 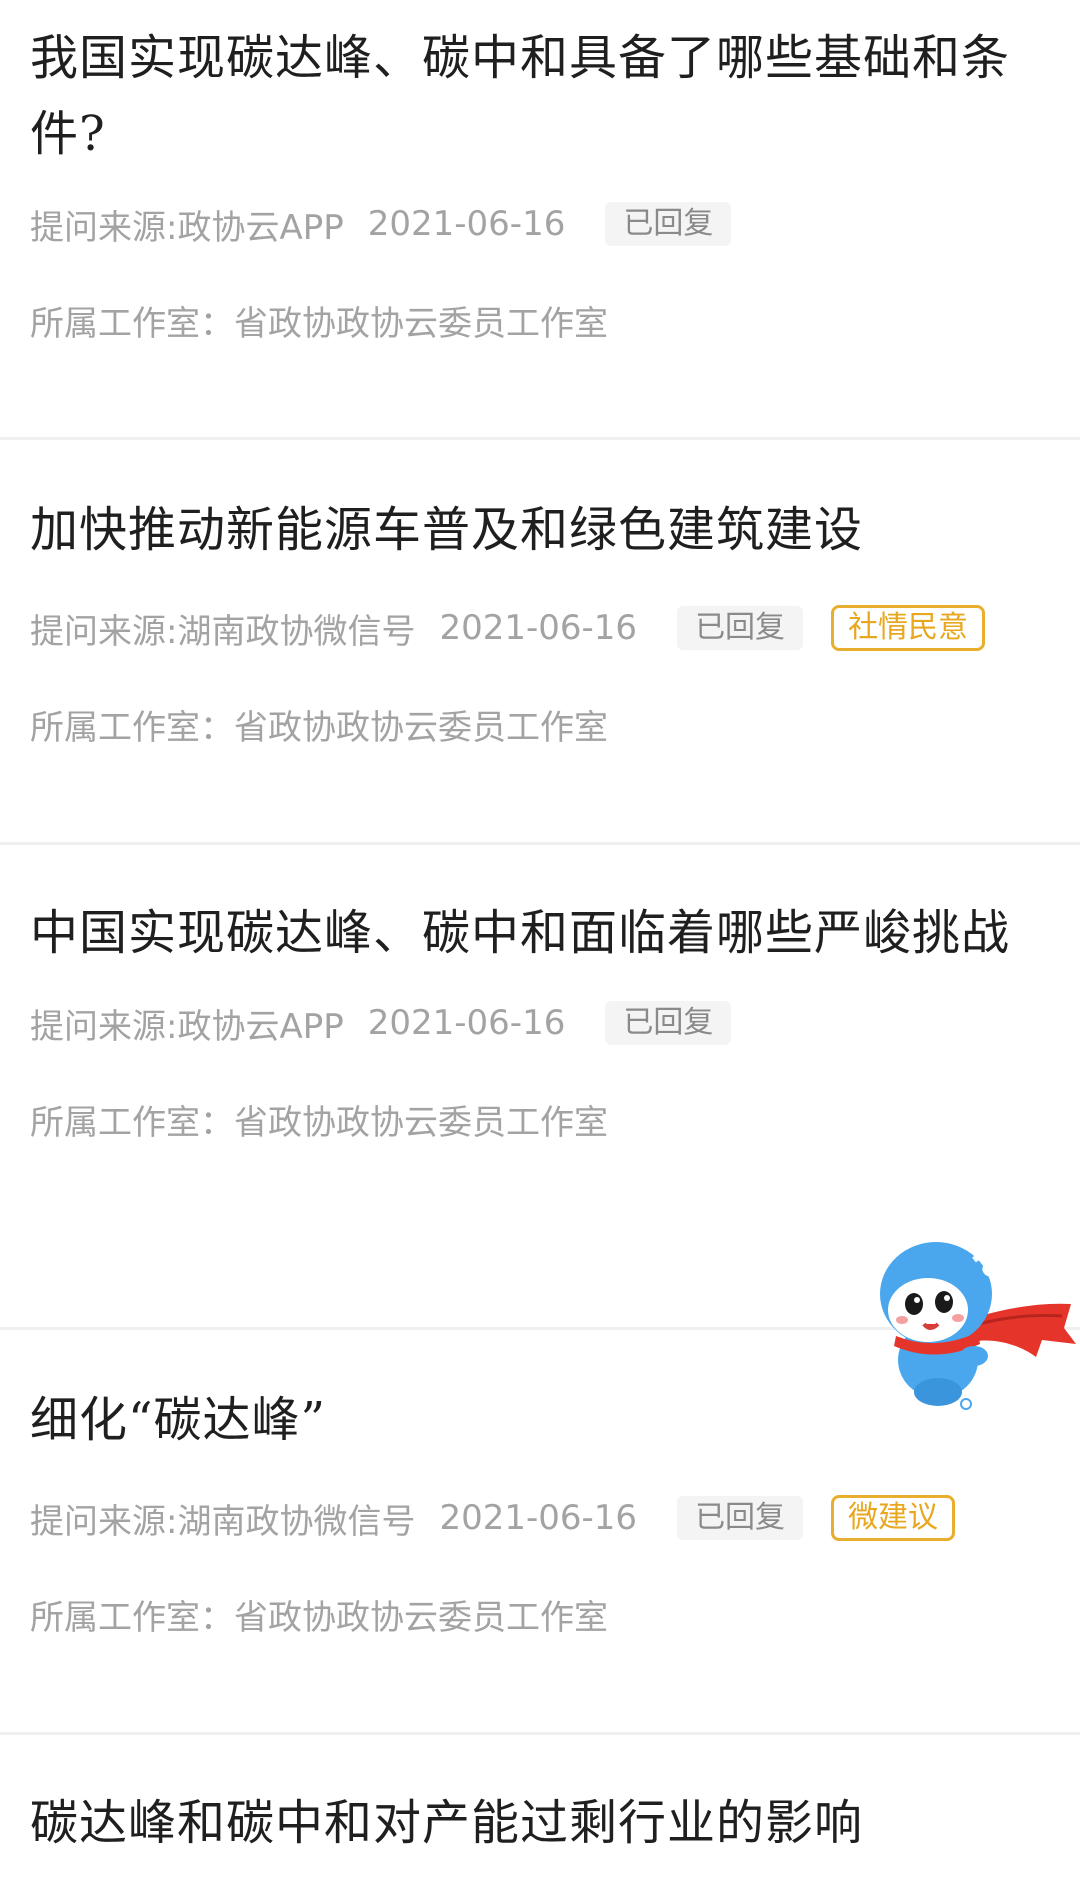 I want to click on mascot-icon, so click(x=971, y=1327).